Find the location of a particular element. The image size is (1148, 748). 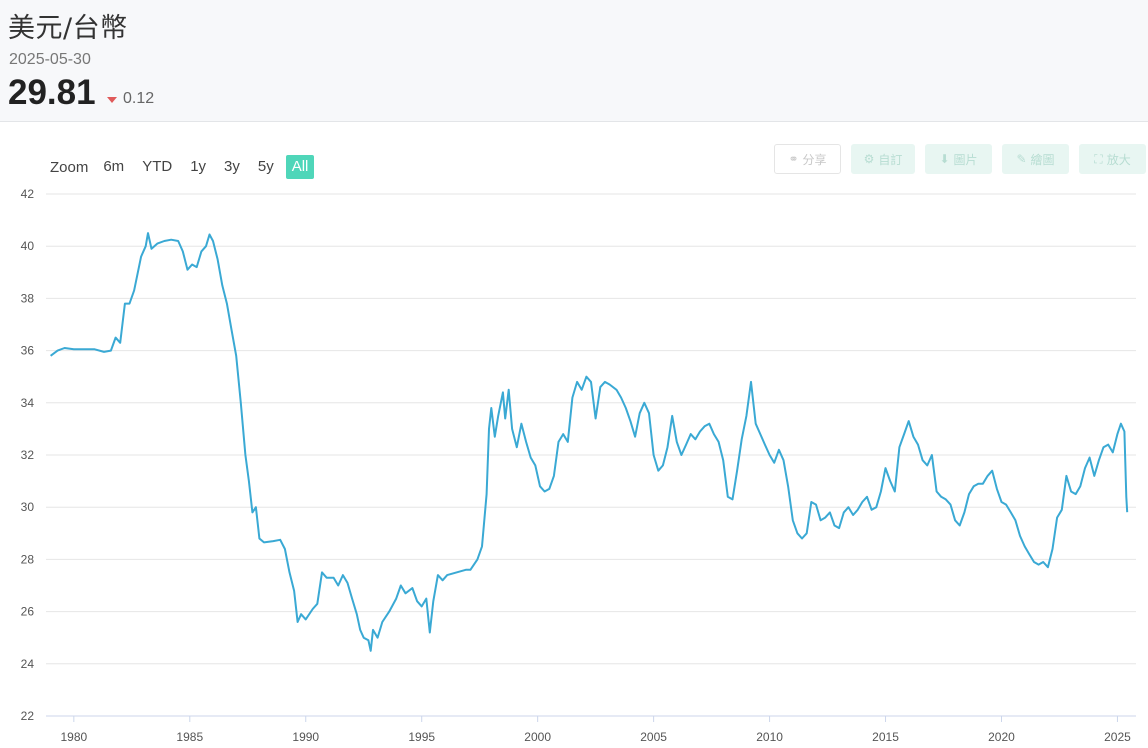

chart-toolbar: ⚭ 分享 ⚙ 自訂 ⬇ 圖片 ✎ 繪圖 ⛶ 放大 is located at coordinates (960, 159).